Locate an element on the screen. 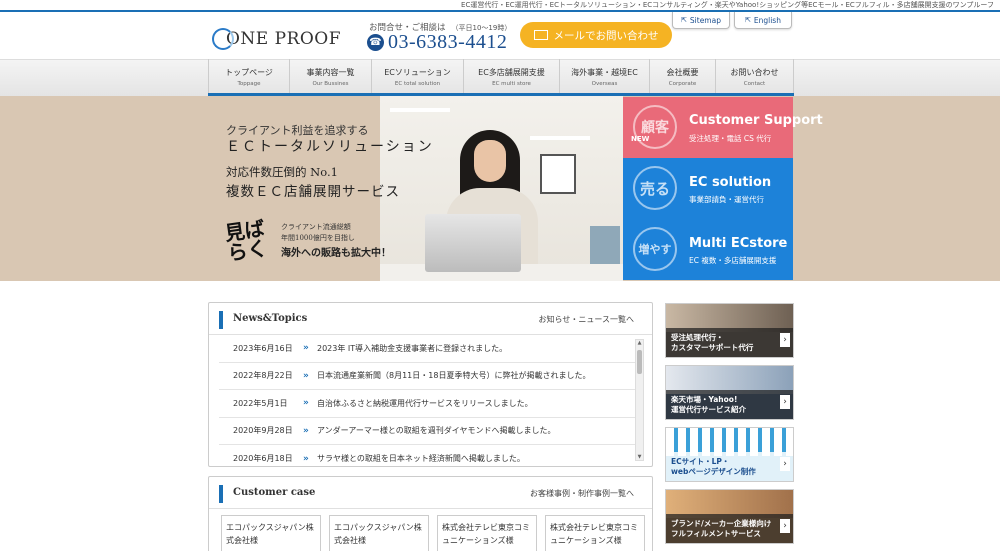  banner-caption-line: 運営代行サービス紹介 is located at coordinates (708, 409).